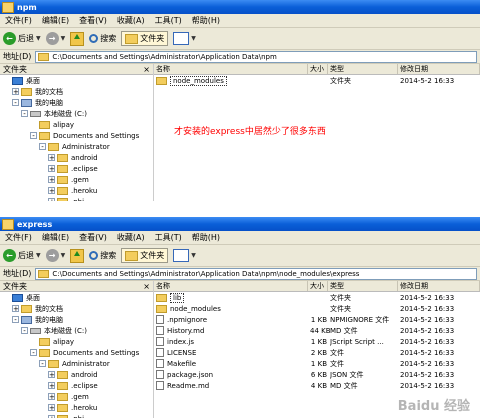 The width and height of the screenshot is (480, 418). I want to click on file-row: package.json 6 KB JSON 文件 2014-5-2 16:33, so click(317, 374).